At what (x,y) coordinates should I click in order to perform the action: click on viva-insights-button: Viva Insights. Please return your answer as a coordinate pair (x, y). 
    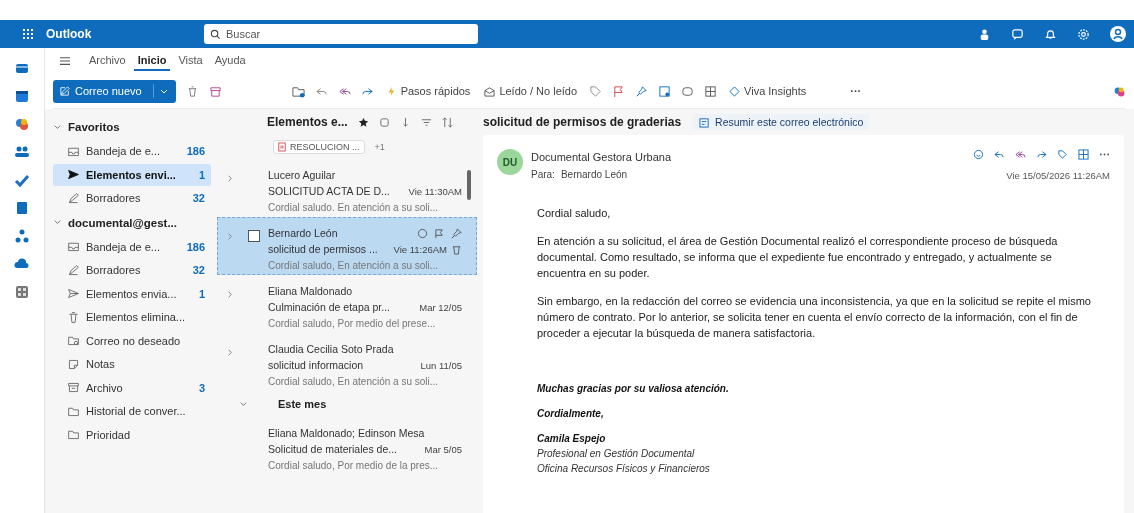
    Looking at the image, I should click on (768, 91).